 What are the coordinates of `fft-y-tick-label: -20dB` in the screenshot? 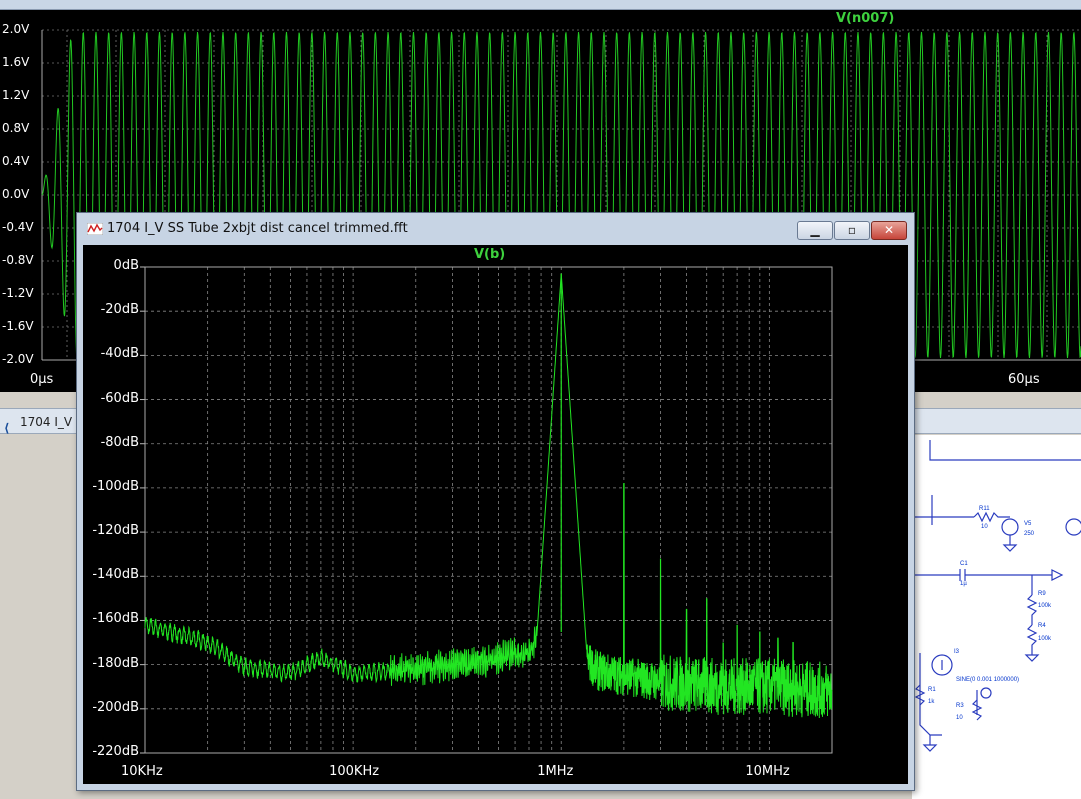 It's located at (119, 310).